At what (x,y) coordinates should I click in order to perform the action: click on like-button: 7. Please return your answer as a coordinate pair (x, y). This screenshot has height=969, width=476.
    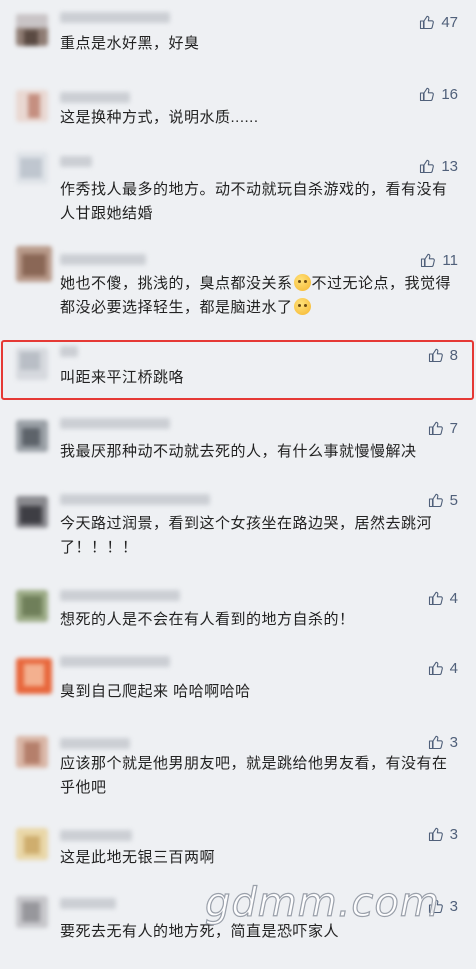
    Looking at the image, I should click on (443, 428).